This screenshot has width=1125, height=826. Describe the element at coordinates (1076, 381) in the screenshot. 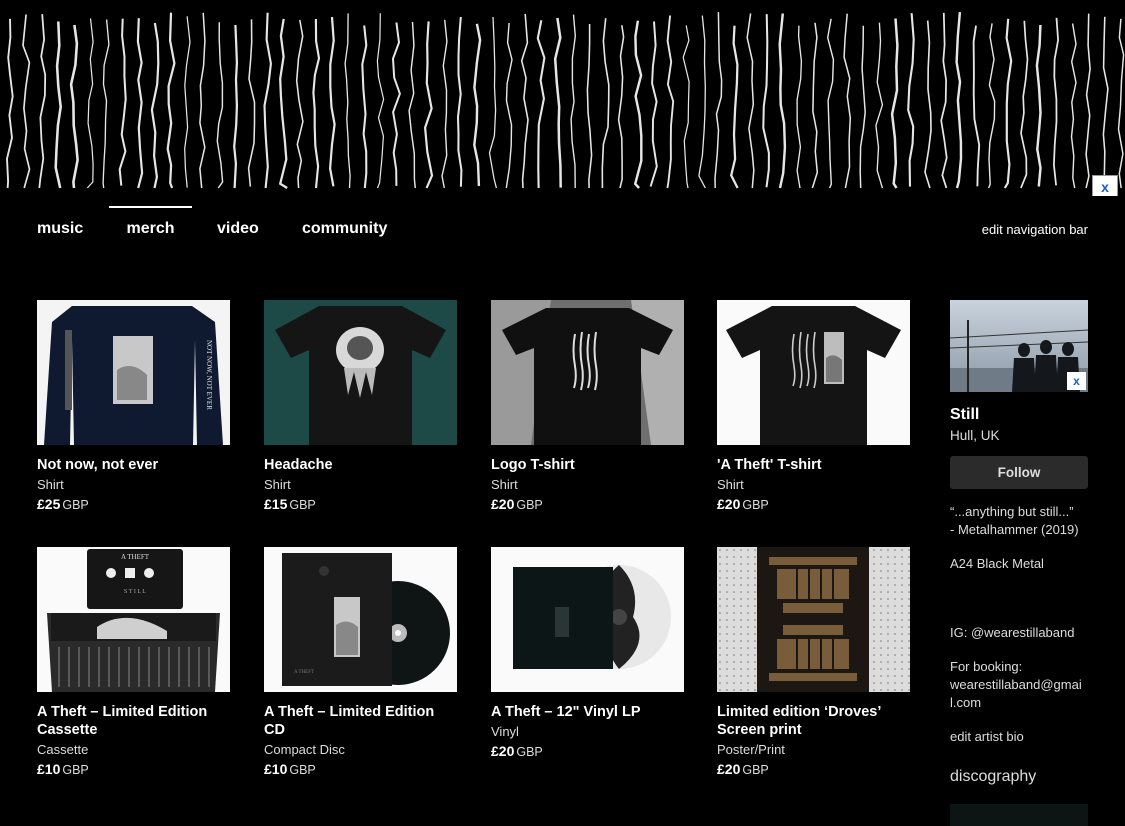

I see `close-photo-button: x` at that location.